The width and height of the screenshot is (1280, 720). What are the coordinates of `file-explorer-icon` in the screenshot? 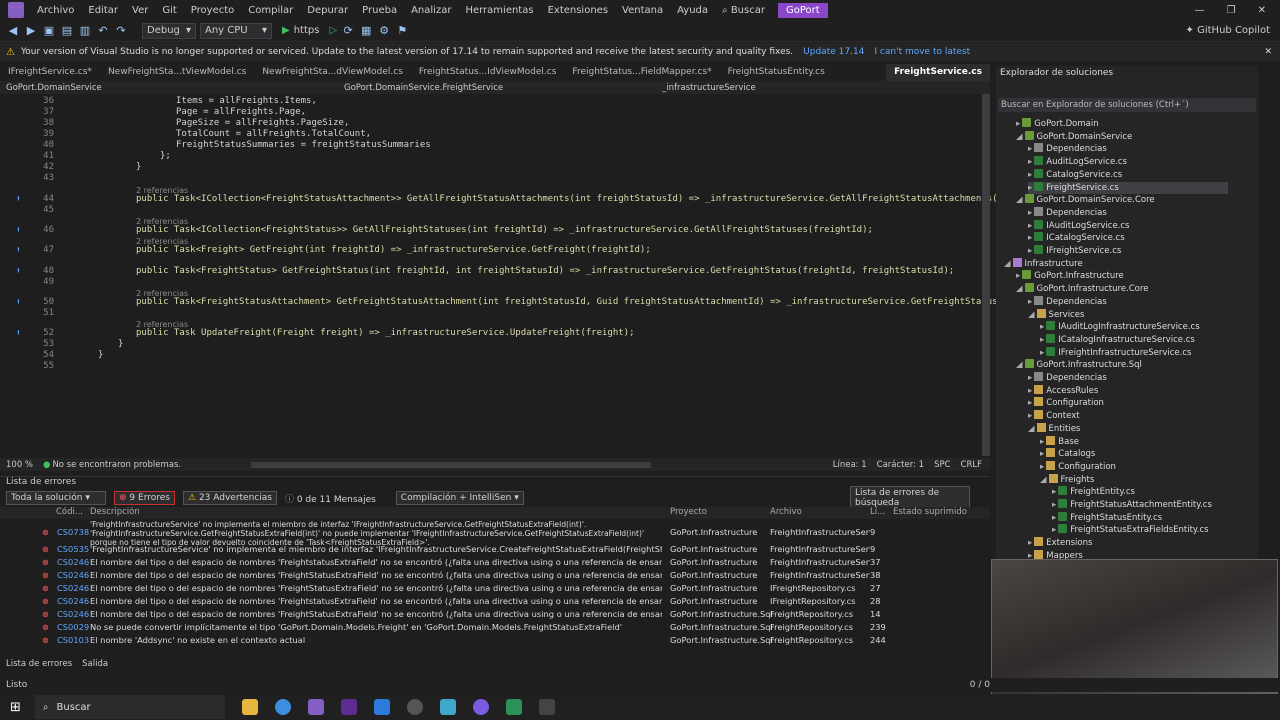 It's located at (249, 707).